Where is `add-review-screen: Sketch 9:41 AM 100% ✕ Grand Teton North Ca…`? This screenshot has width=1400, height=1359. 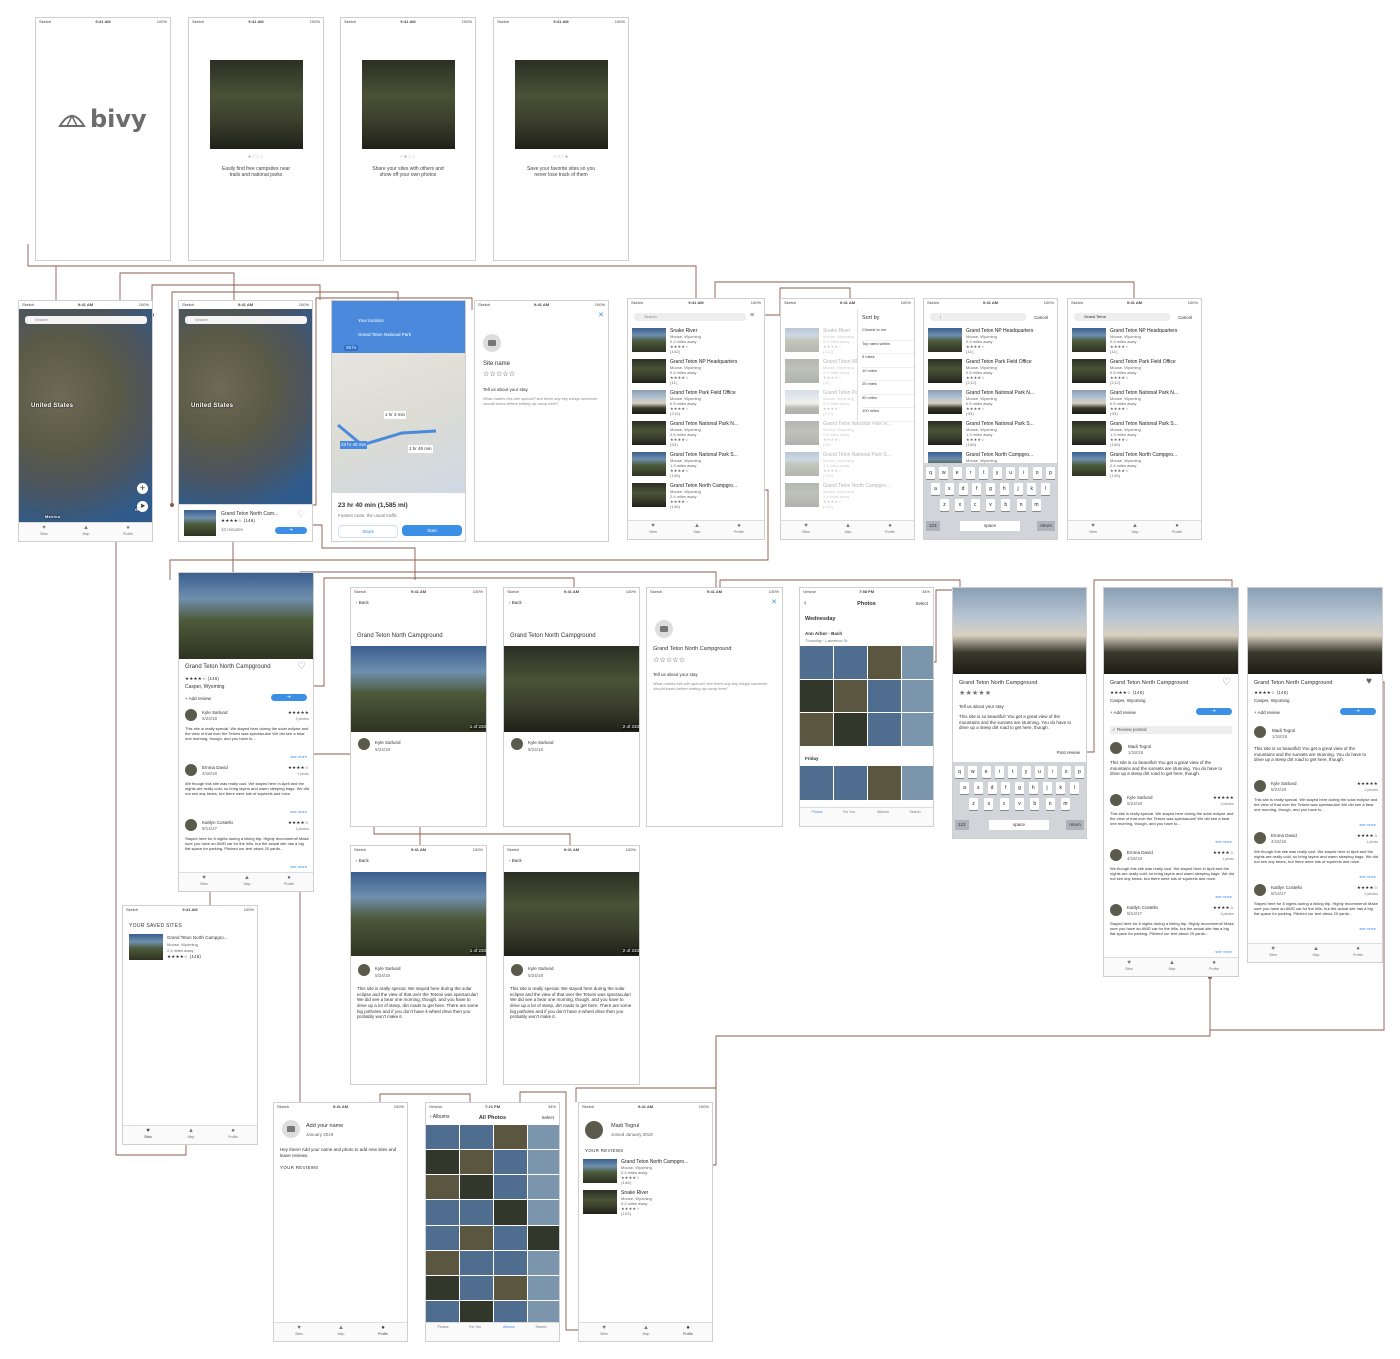
add-review-screen: Sketch 9:41 AM 100% ✕ Grand Teton North Ca… is located at coordinates (714, 707).